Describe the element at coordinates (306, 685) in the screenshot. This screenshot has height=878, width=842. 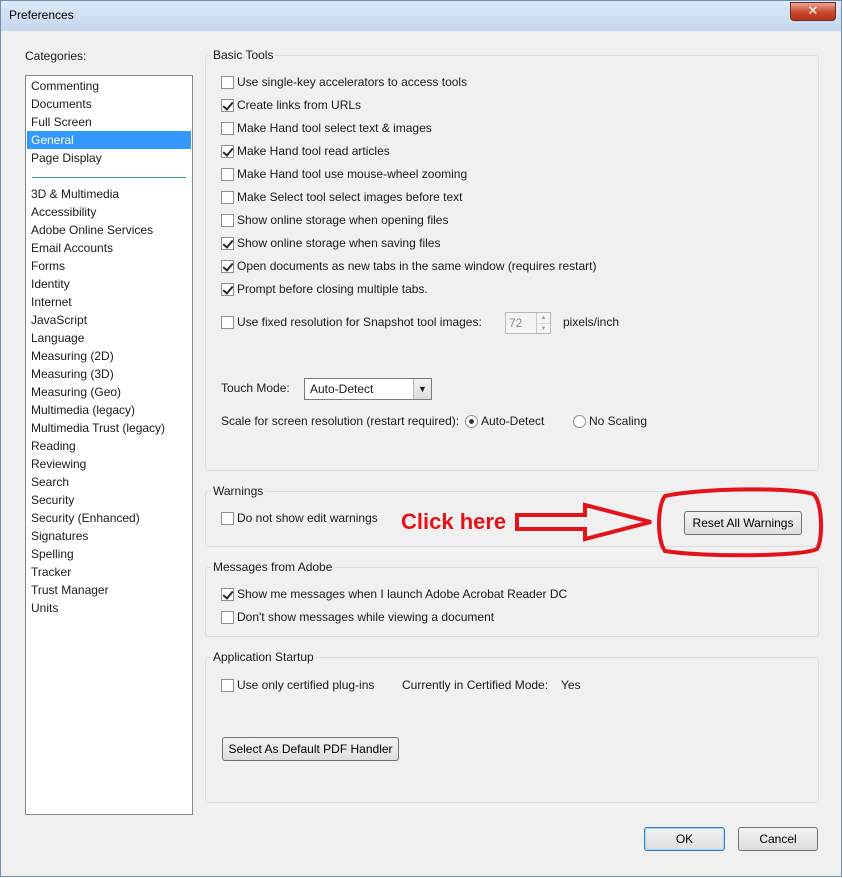
I see `certified-plugins-label: Use only certified plug-ins` at that location.